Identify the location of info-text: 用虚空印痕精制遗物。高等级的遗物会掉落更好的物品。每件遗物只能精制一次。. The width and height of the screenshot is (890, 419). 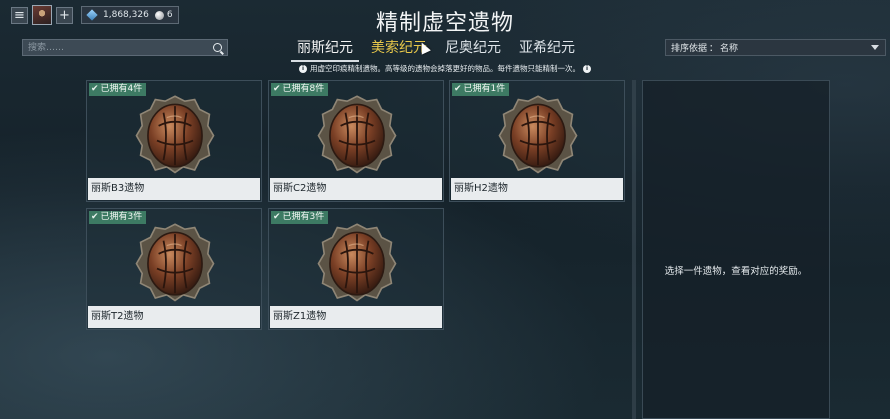
(445, 68).